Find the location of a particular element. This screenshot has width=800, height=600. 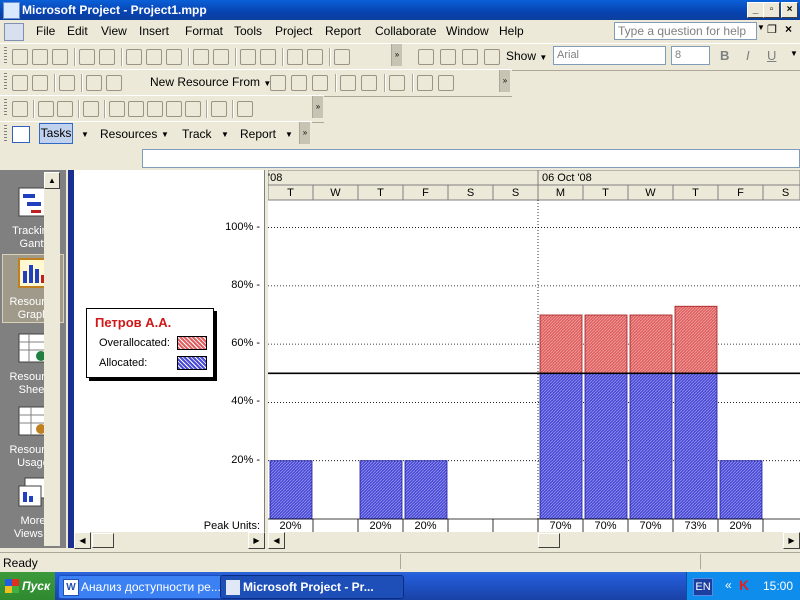

add-resource-icon is located at coordinates (299, 83).